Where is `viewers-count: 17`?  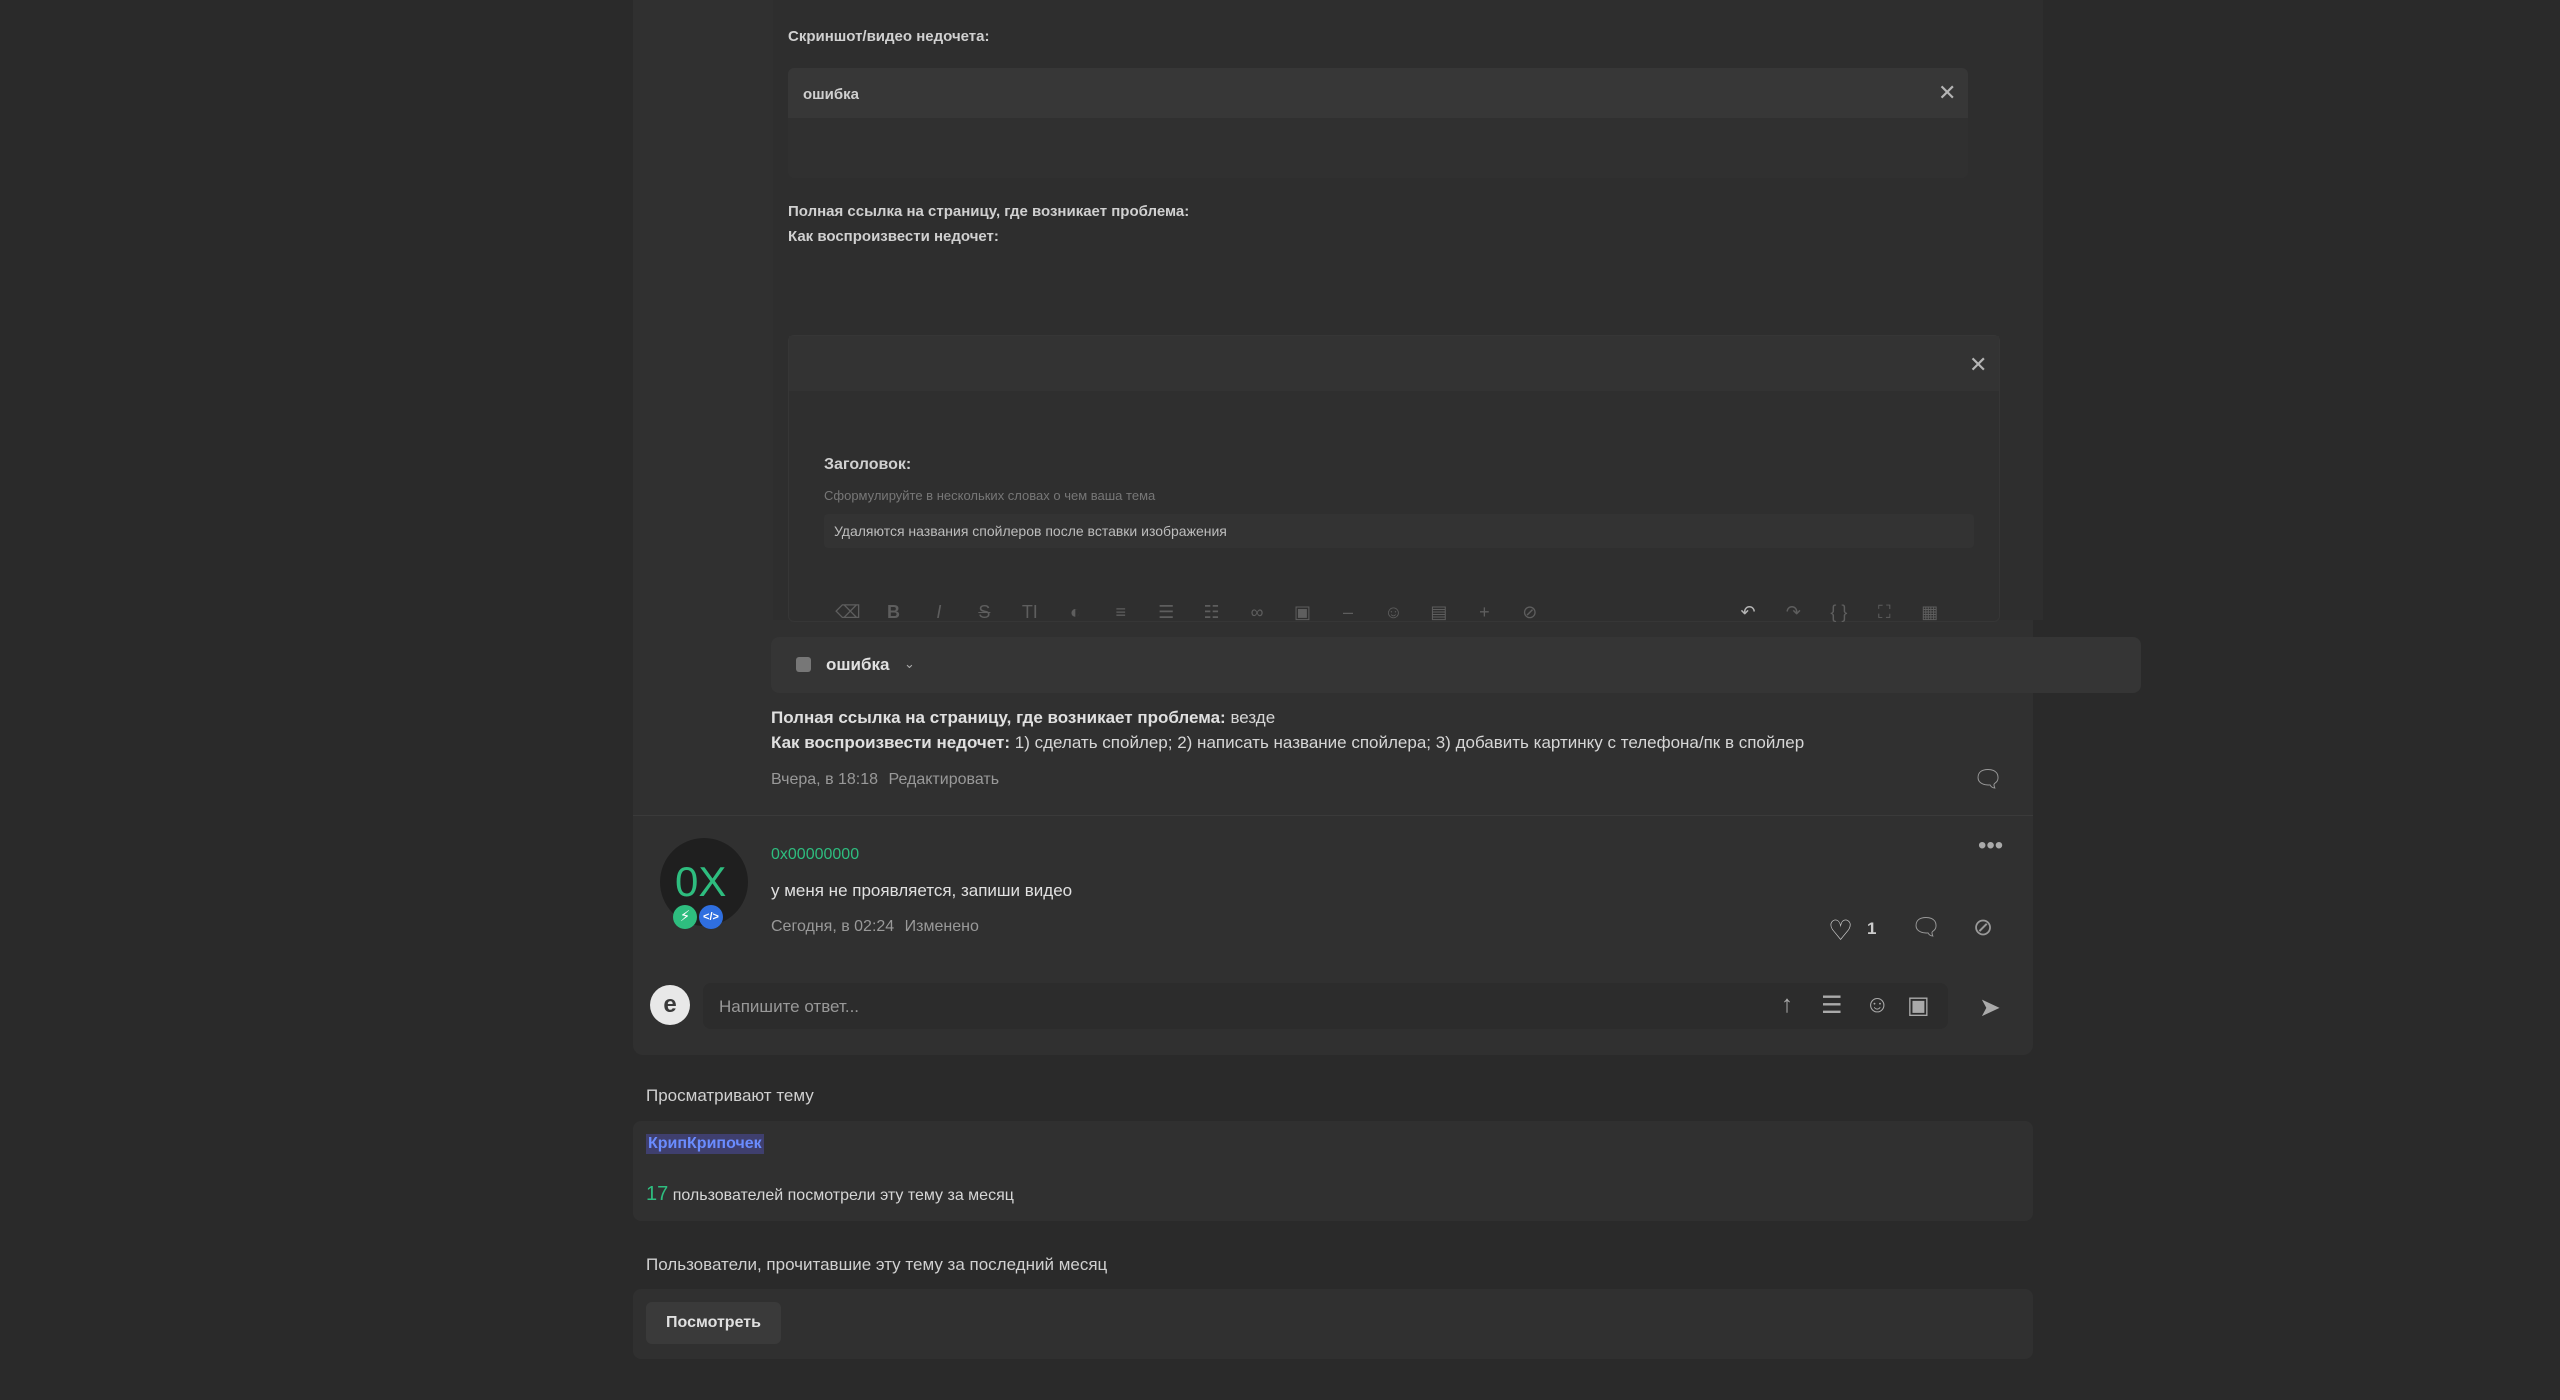 viewers-count: 17 is located at coordinates (657, 1194).